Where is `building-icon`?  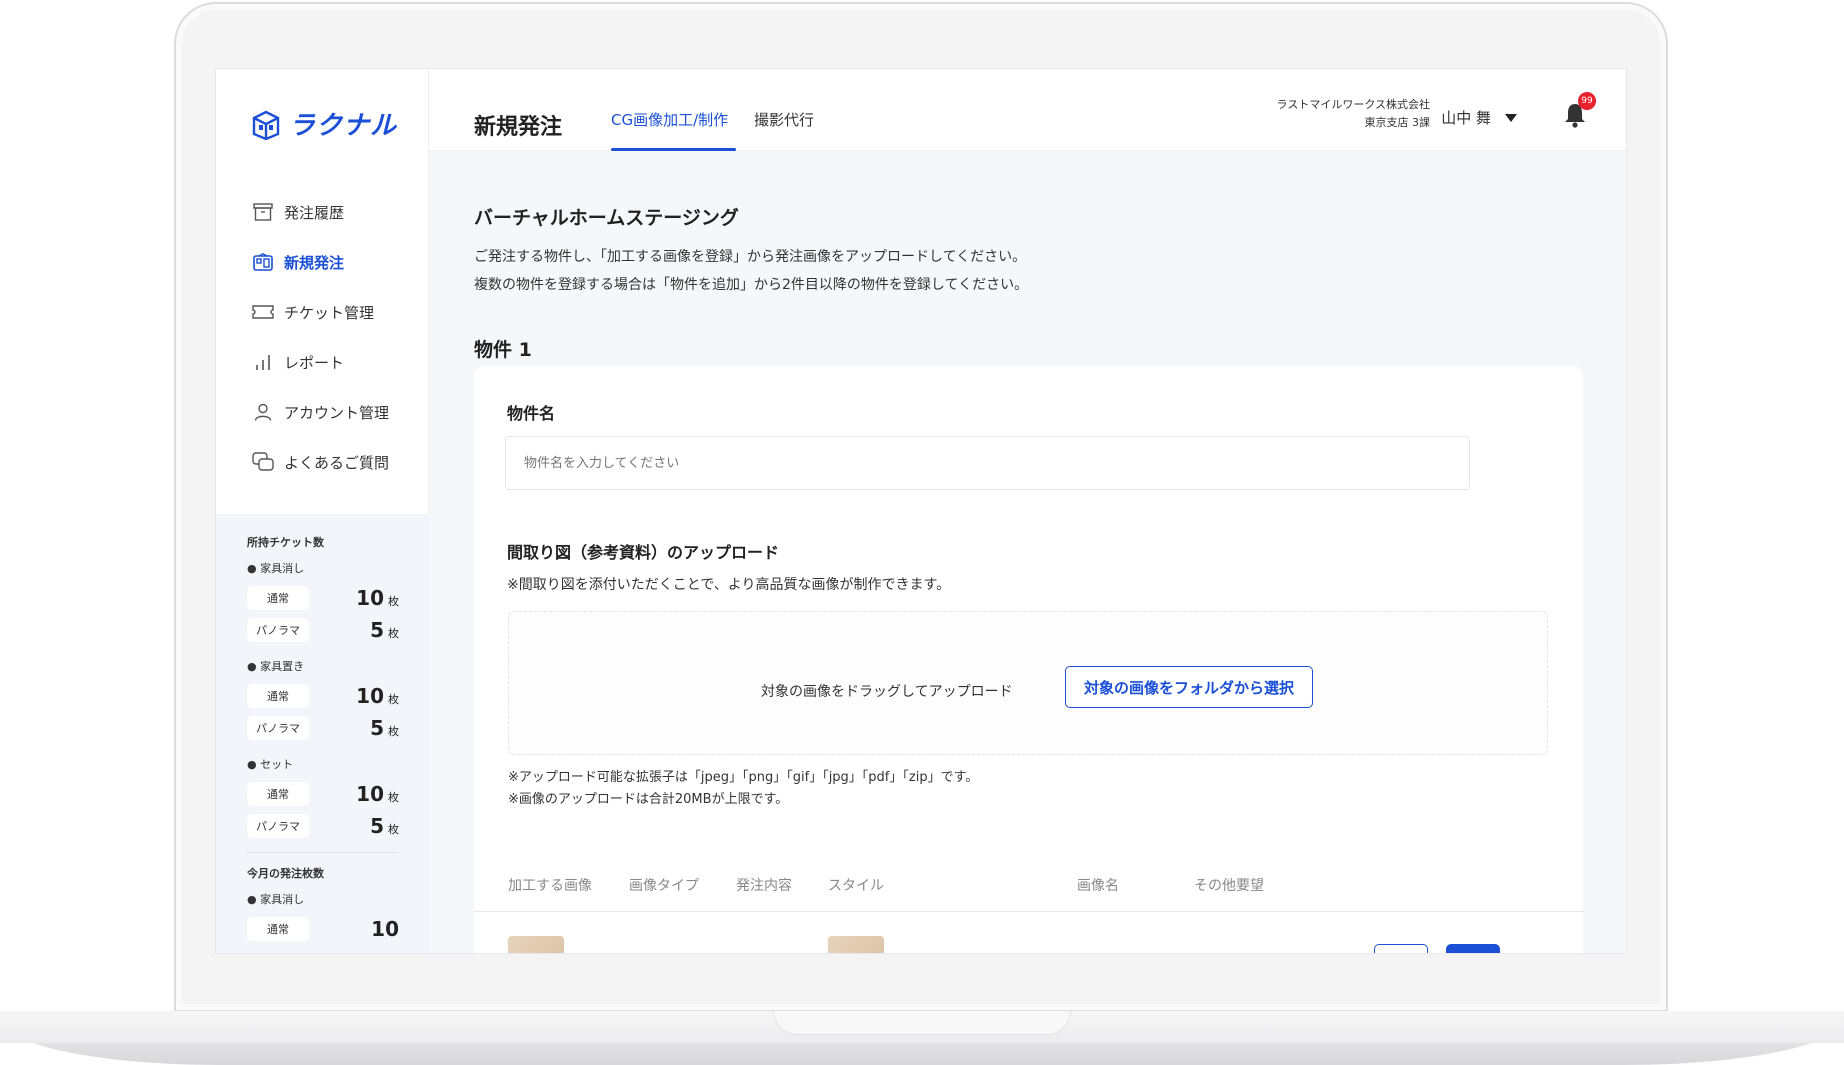
building-icon is located at coordinates (263, 262).